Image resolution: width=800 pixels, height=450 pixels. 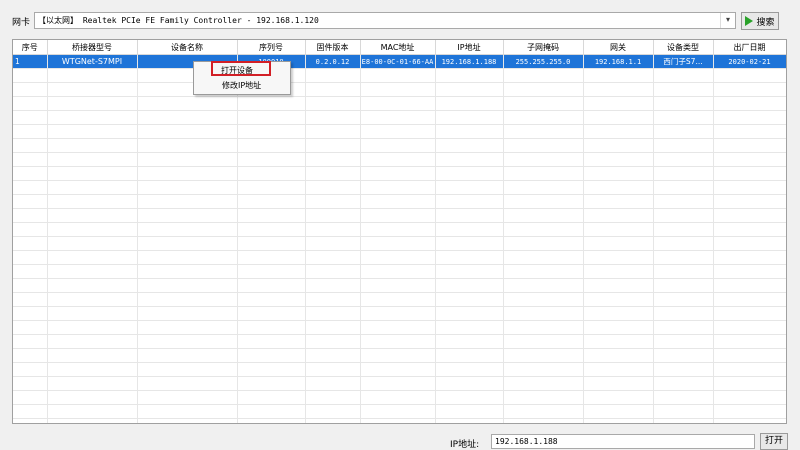 I want to click on cell-mac: E8-00-0C-01-66-AA, so click(x=398, y=61).